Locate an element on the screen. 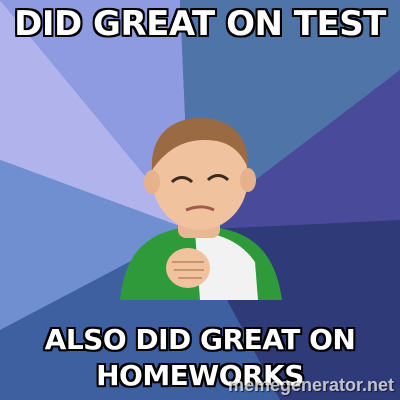 The height and width of the screenshot is (400, 400). left-ear is located at coordinates (152, 182).